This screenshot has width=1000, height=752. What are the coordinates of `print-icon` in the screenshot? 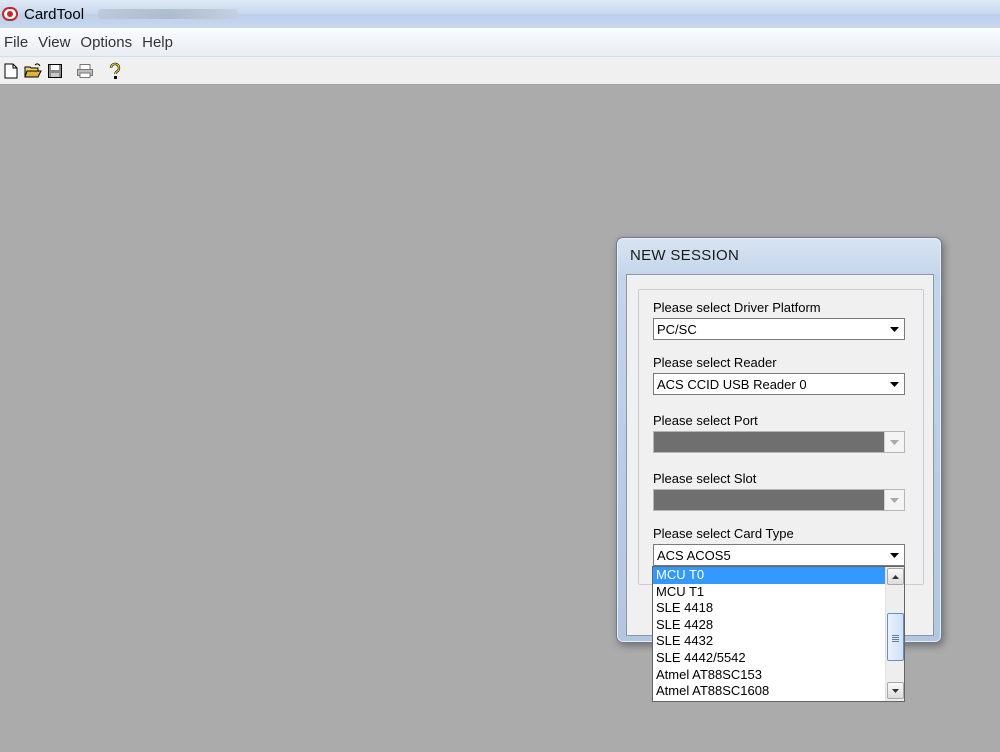 It's located at (85, 70).